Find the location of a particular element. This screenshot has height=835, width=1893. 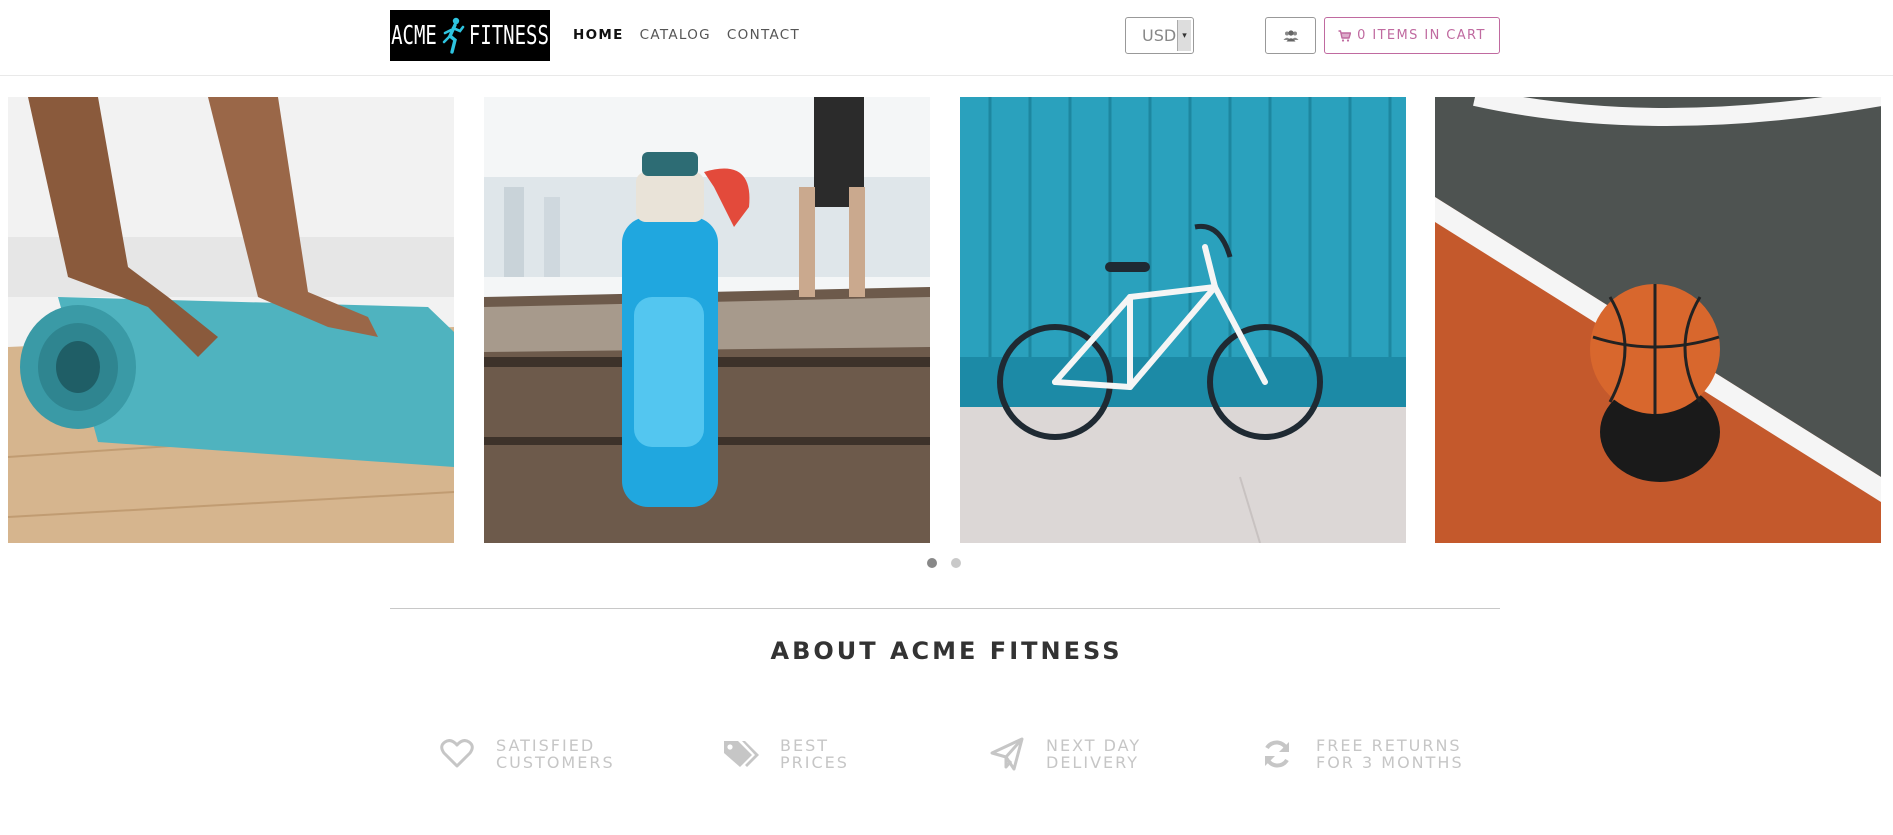

currency-select: USD ▾ is located at coordinates (1159, 35).